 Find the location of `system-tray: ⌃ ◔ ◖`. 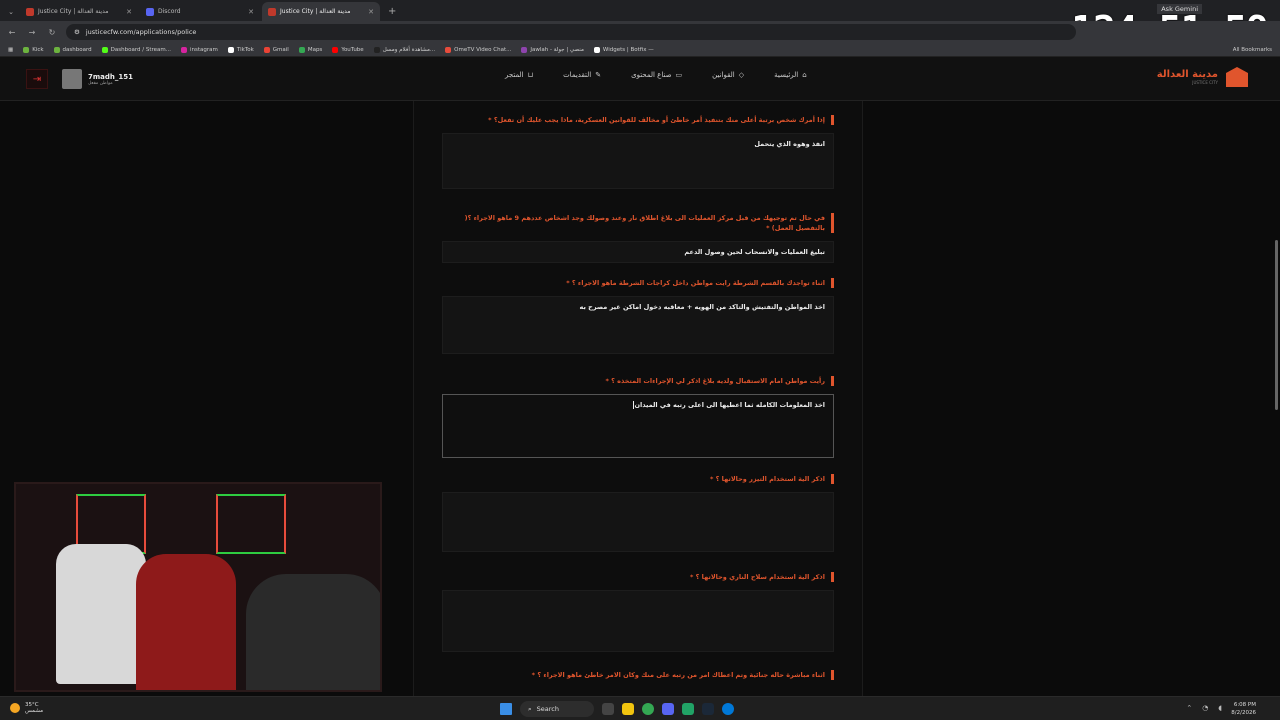

system-tray: ⌃ ◔ ◖ is located at coordinates (1204, 708).